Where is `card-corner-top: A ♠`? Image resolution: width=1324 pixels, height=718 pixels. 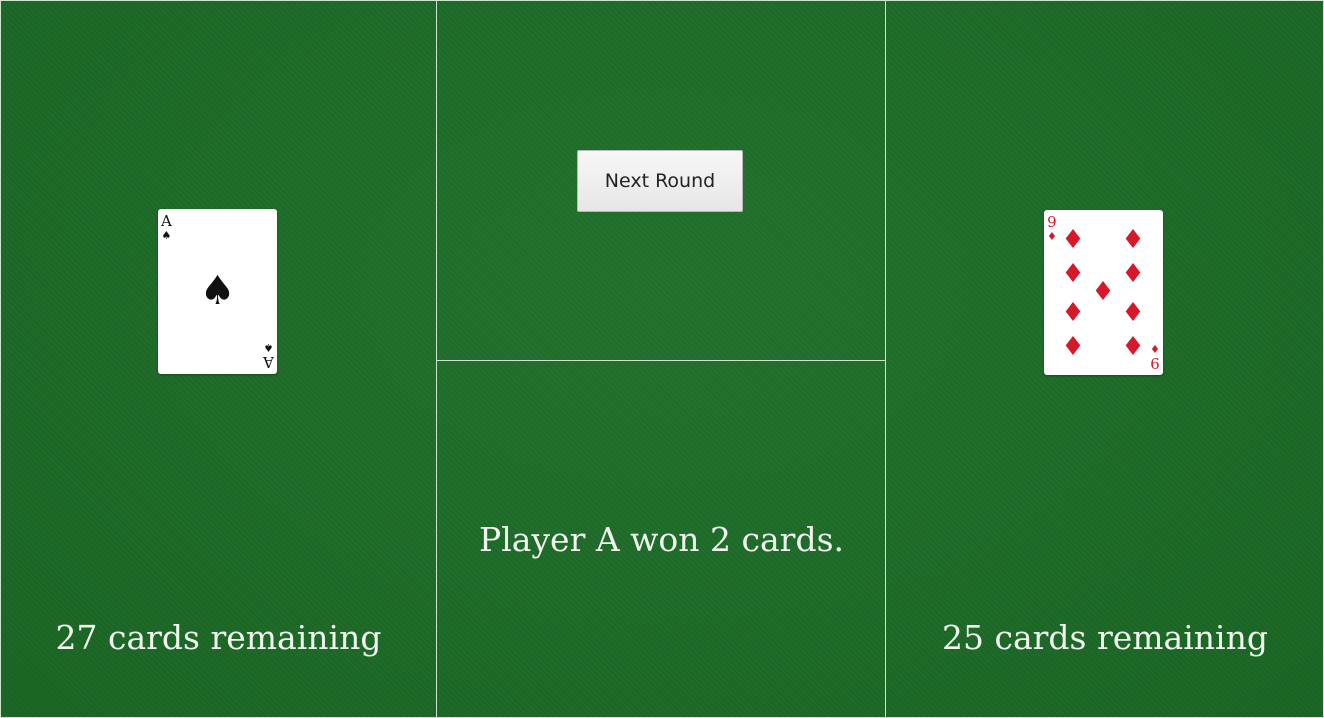
card-corner-top: A ♠ is located at coordinates (166, 227).